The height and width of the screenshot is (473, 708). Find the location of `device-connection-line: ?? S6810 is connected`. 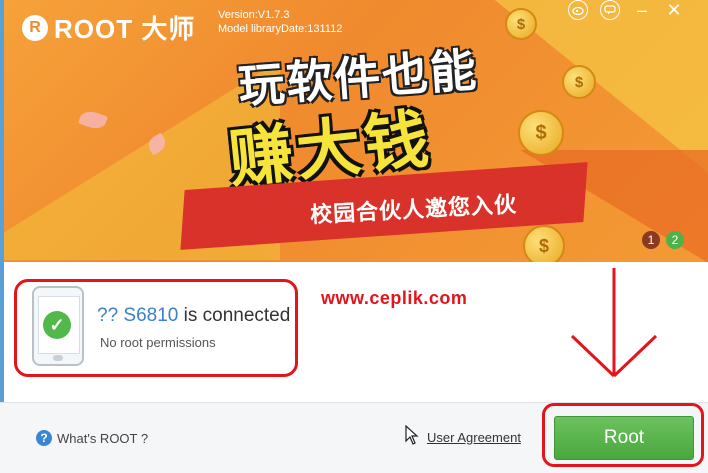

device-connection-line: ?? S6810 is connected is located at coordinates (193, 316).